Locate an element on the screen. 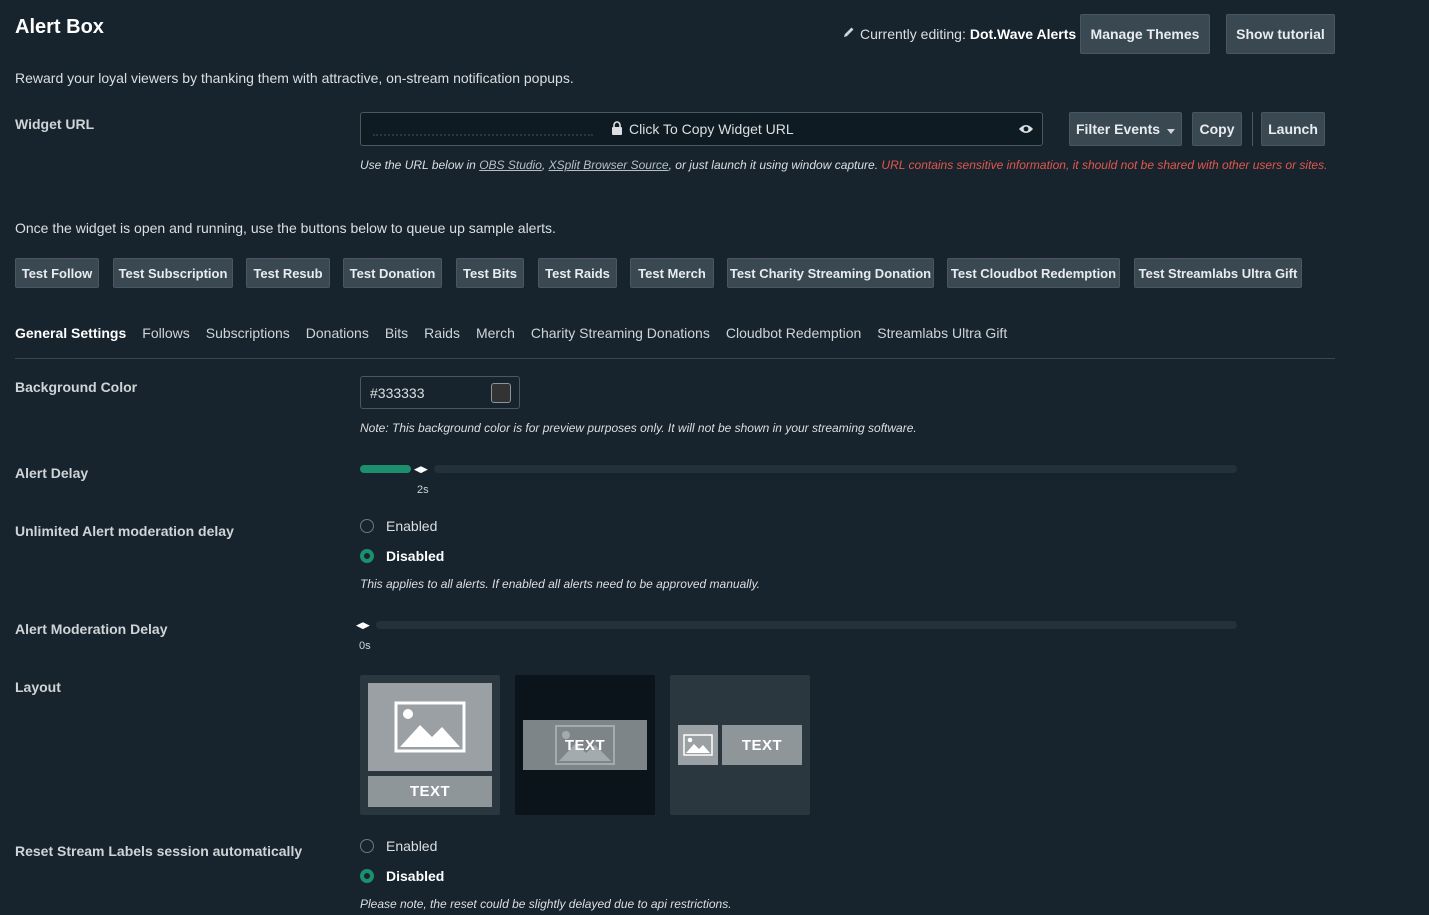 The height and width of the screenshot is (915, 1429). tab-merch: Merch is located at coordinates (495, 333).